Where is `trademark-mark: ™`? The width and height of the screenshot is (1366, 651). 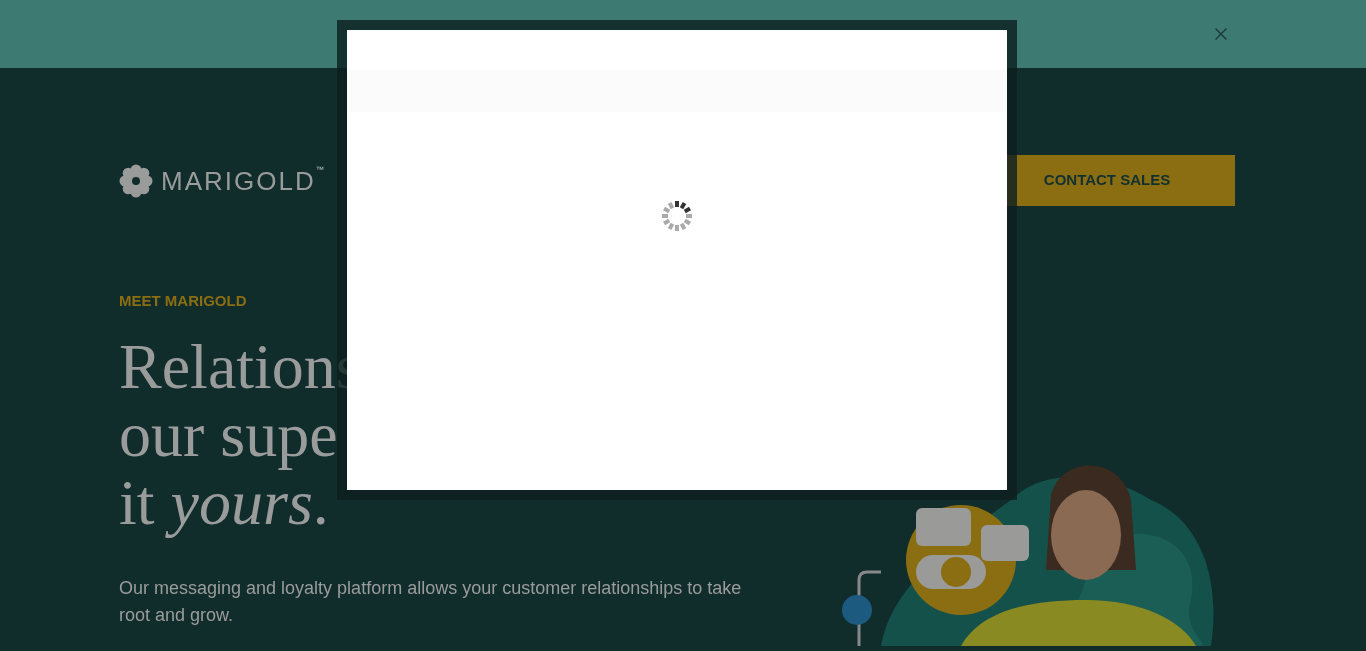
trademark-mark: ™ is located at coordinates (319, 169).